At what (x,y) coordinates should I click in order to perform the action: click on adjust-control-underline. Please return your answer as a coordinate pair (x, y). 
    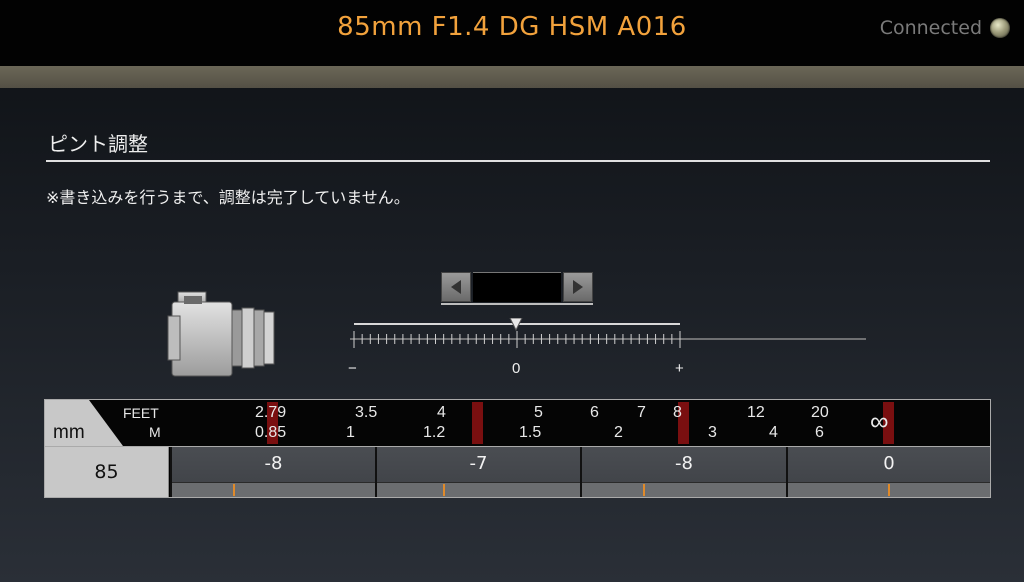
    Looking at the image, I should click on (517, 304).